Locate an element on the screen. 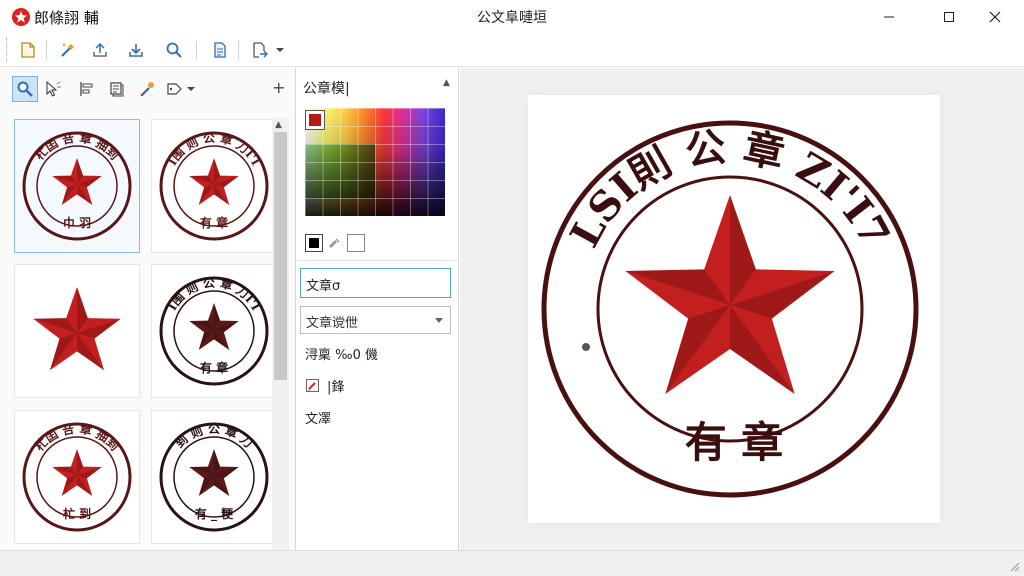 The image size is (1024, 576). size-label: 浔稟 ‰0 僟 is located at coordinates (341, 355).